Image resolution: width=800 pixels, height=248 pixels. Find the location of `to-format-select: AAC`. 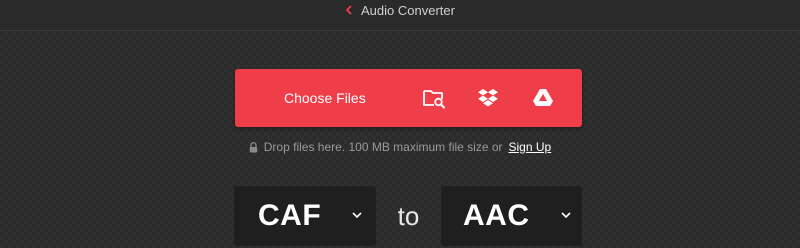

to-format-select: AAC is located at coordinates (511, 216).